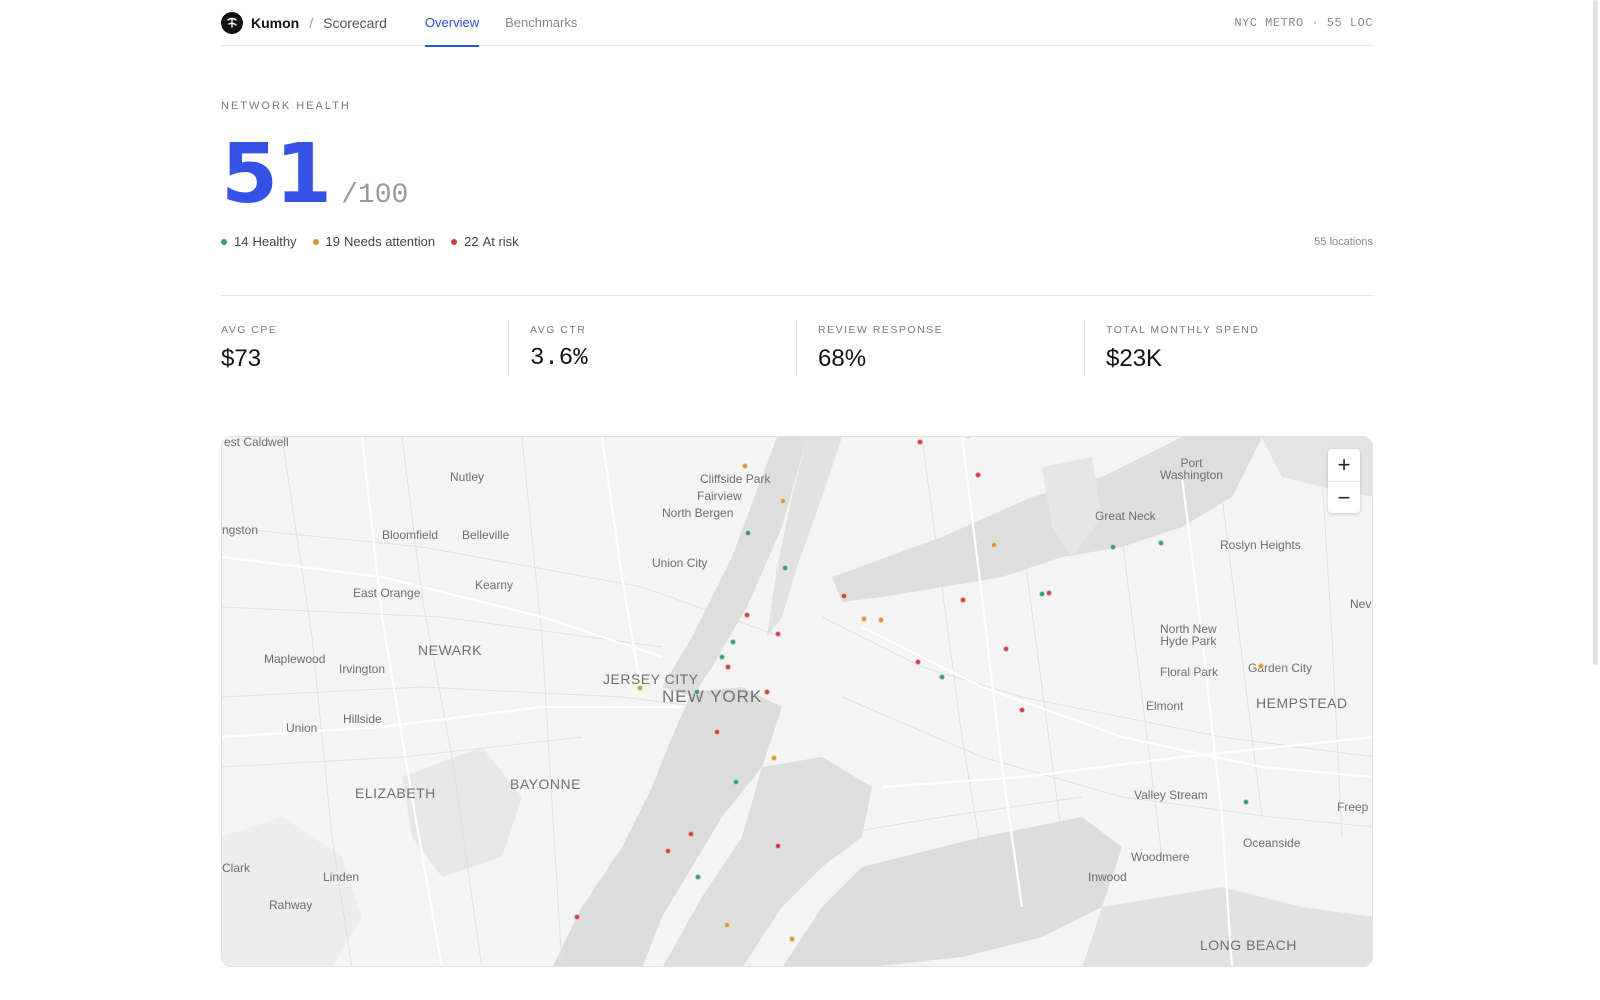 The height and width of the screenshot is (1000, 1600). Describe the element at coordinates (275, 23) in the screenshot. I see `brand-name: Kumon` at that location.